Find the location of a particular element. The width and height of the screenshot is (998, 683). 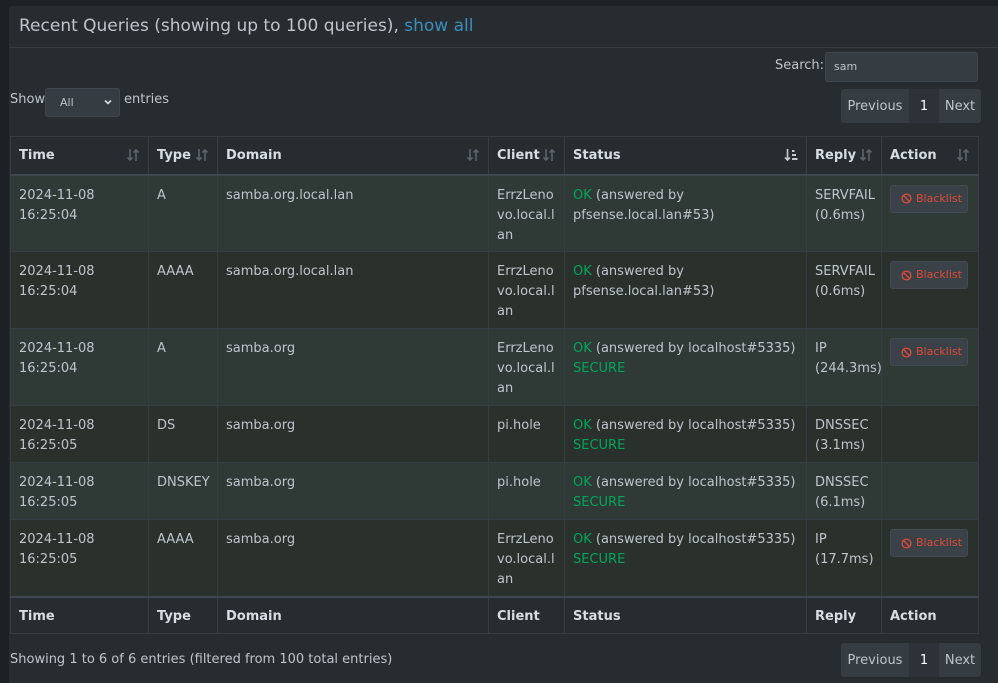

cell-type: DNSKEY is located at coordinates (183, 491).